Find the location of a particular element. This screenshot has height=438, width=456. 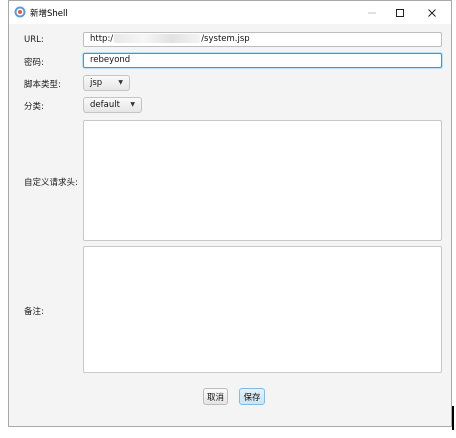

url-prefix: http:/ is located at coordinates (102, 39).